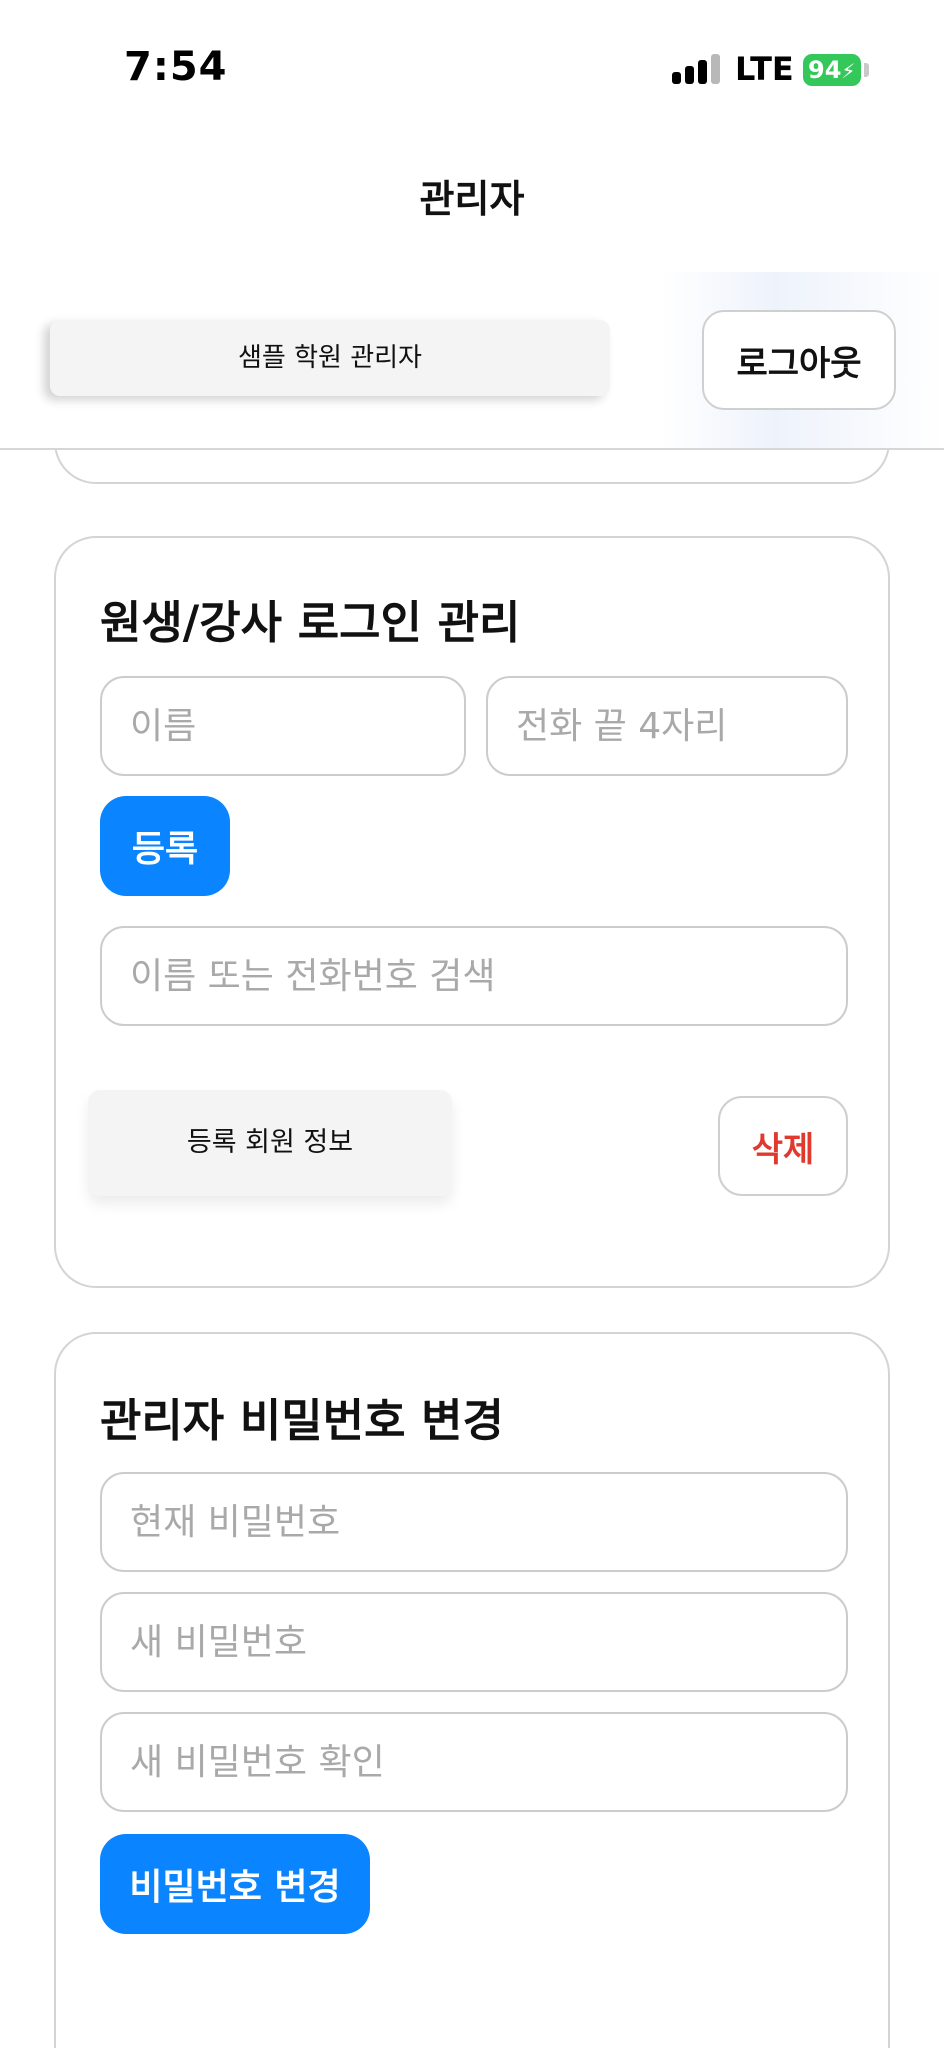 The width and height of the screenshot is (944, 2048). What do you see at coordinates (474, 976) in the screenshot?
I see `member-search-input` at bounding box center [474, 976].